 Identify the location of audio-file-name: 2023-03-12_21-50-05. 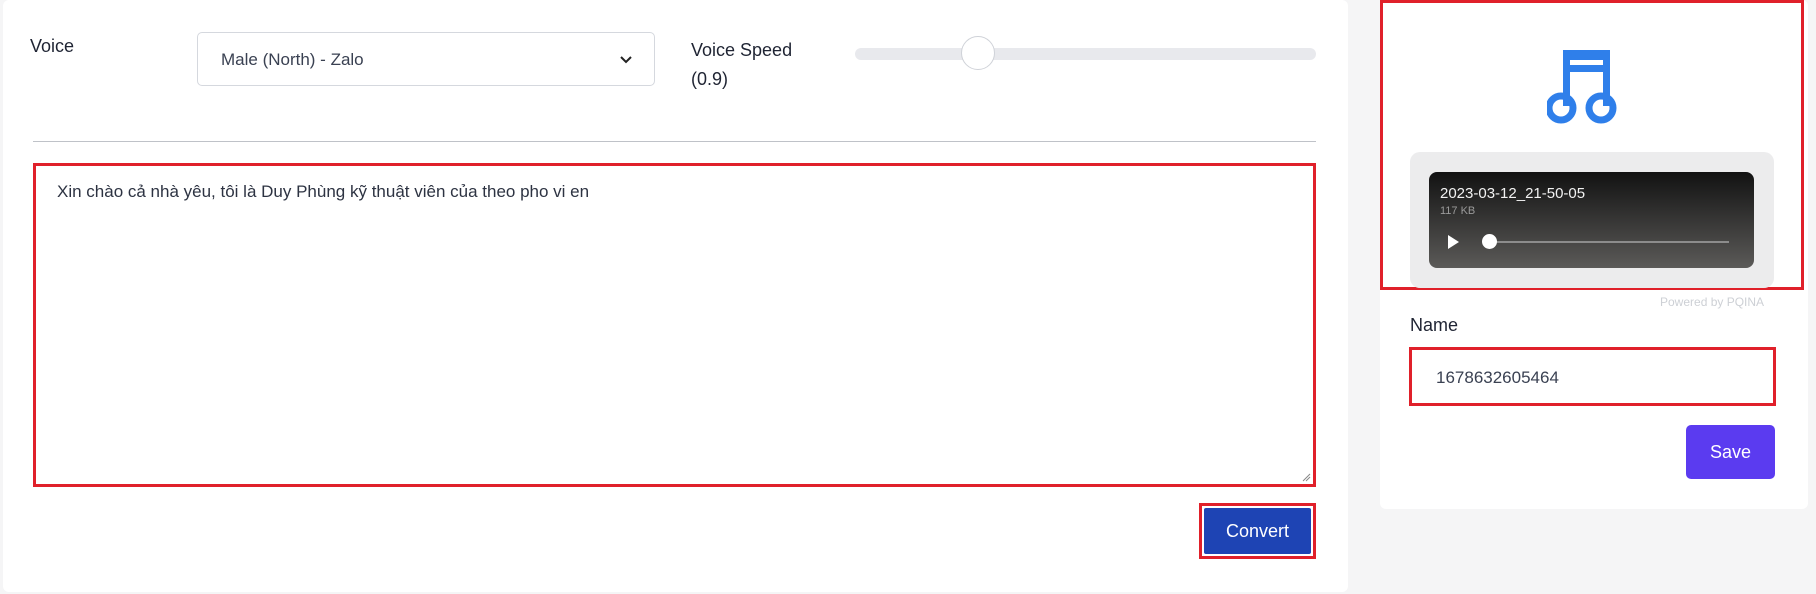
(1513, 193).